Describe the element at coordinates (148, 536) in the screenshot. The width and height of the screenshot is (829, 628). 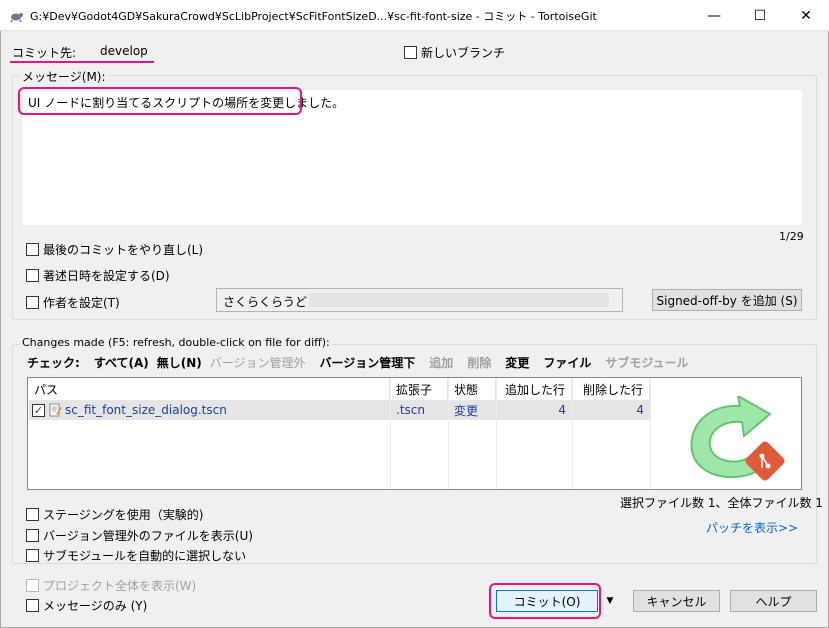
I see `show-unversioned-label: バージョン管理外のファイルを表示(U)` at that location.